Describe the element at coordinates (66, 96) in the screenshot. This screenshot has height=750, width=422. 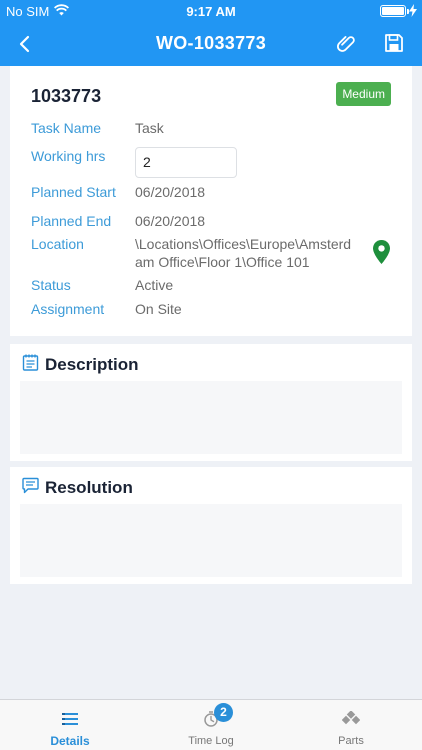
I see `work-order-number: 1033773` at that location.